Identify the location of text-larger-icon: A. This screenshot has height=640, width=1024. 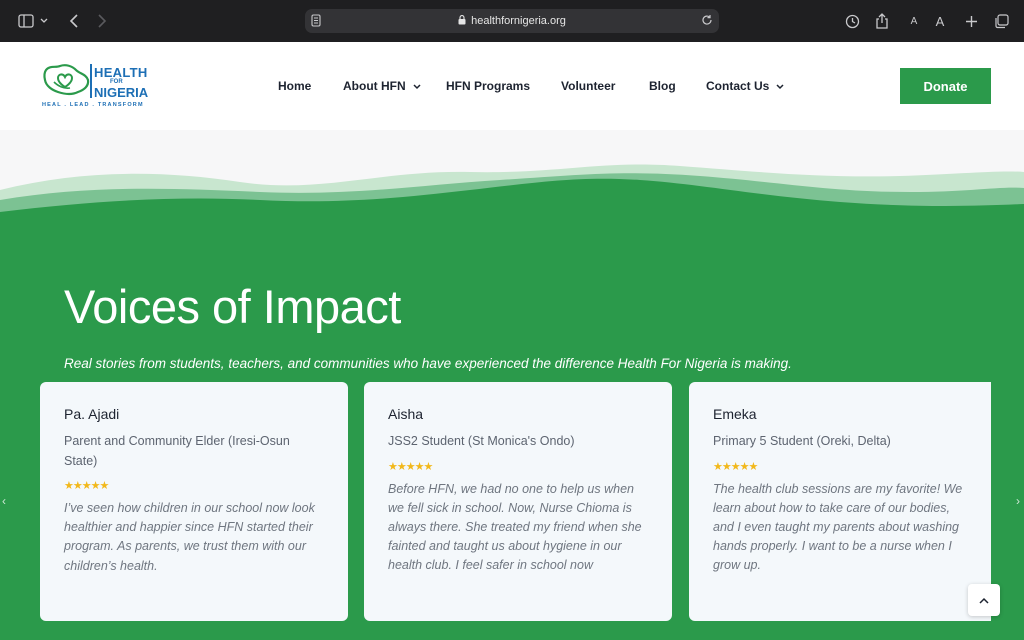
(940, 21).